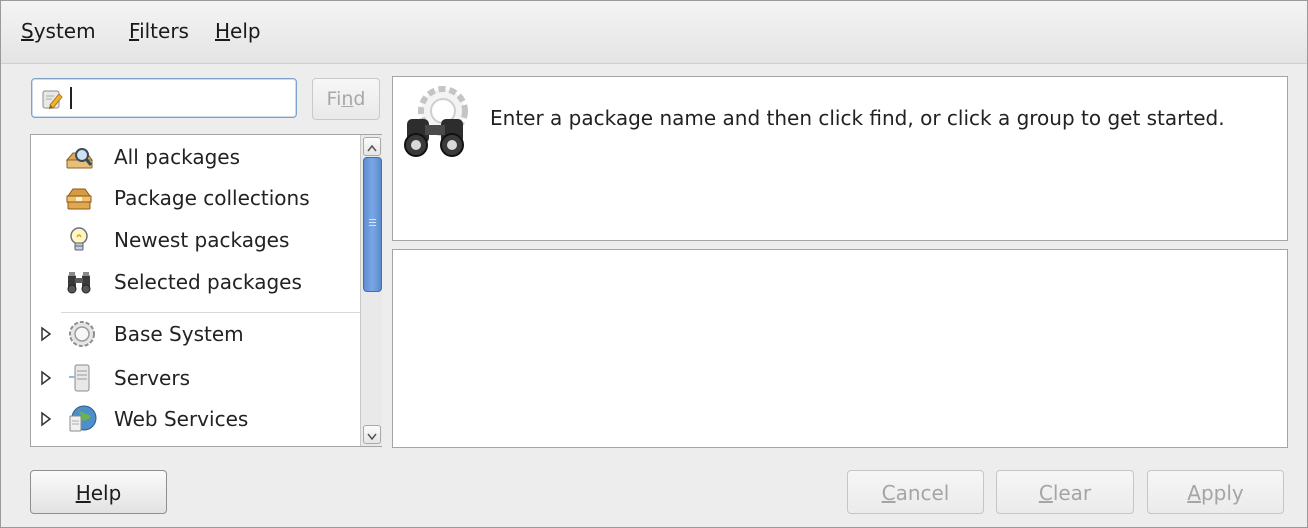  I want to click on group-web-services: Web Services, so click(193, 419).